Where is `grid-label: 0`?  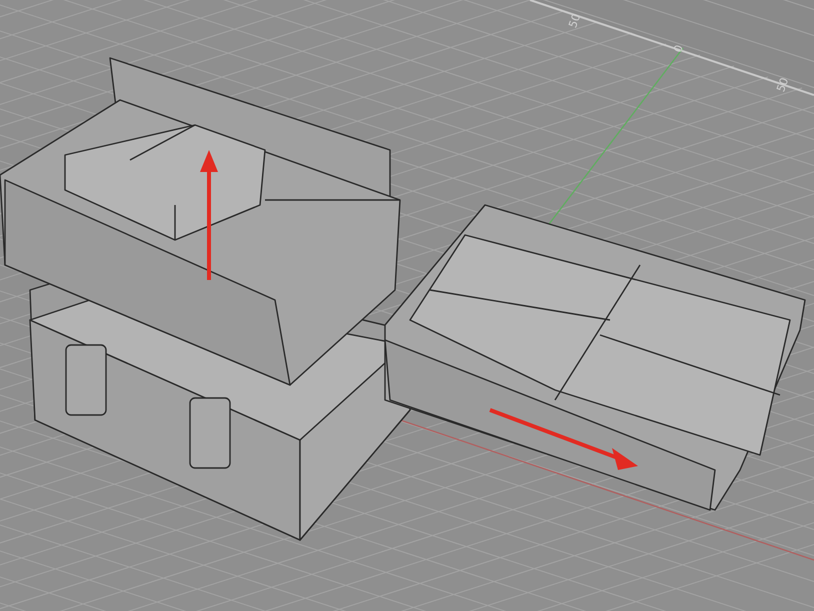 grid-label: 0 is located at coordinates (678, 48).